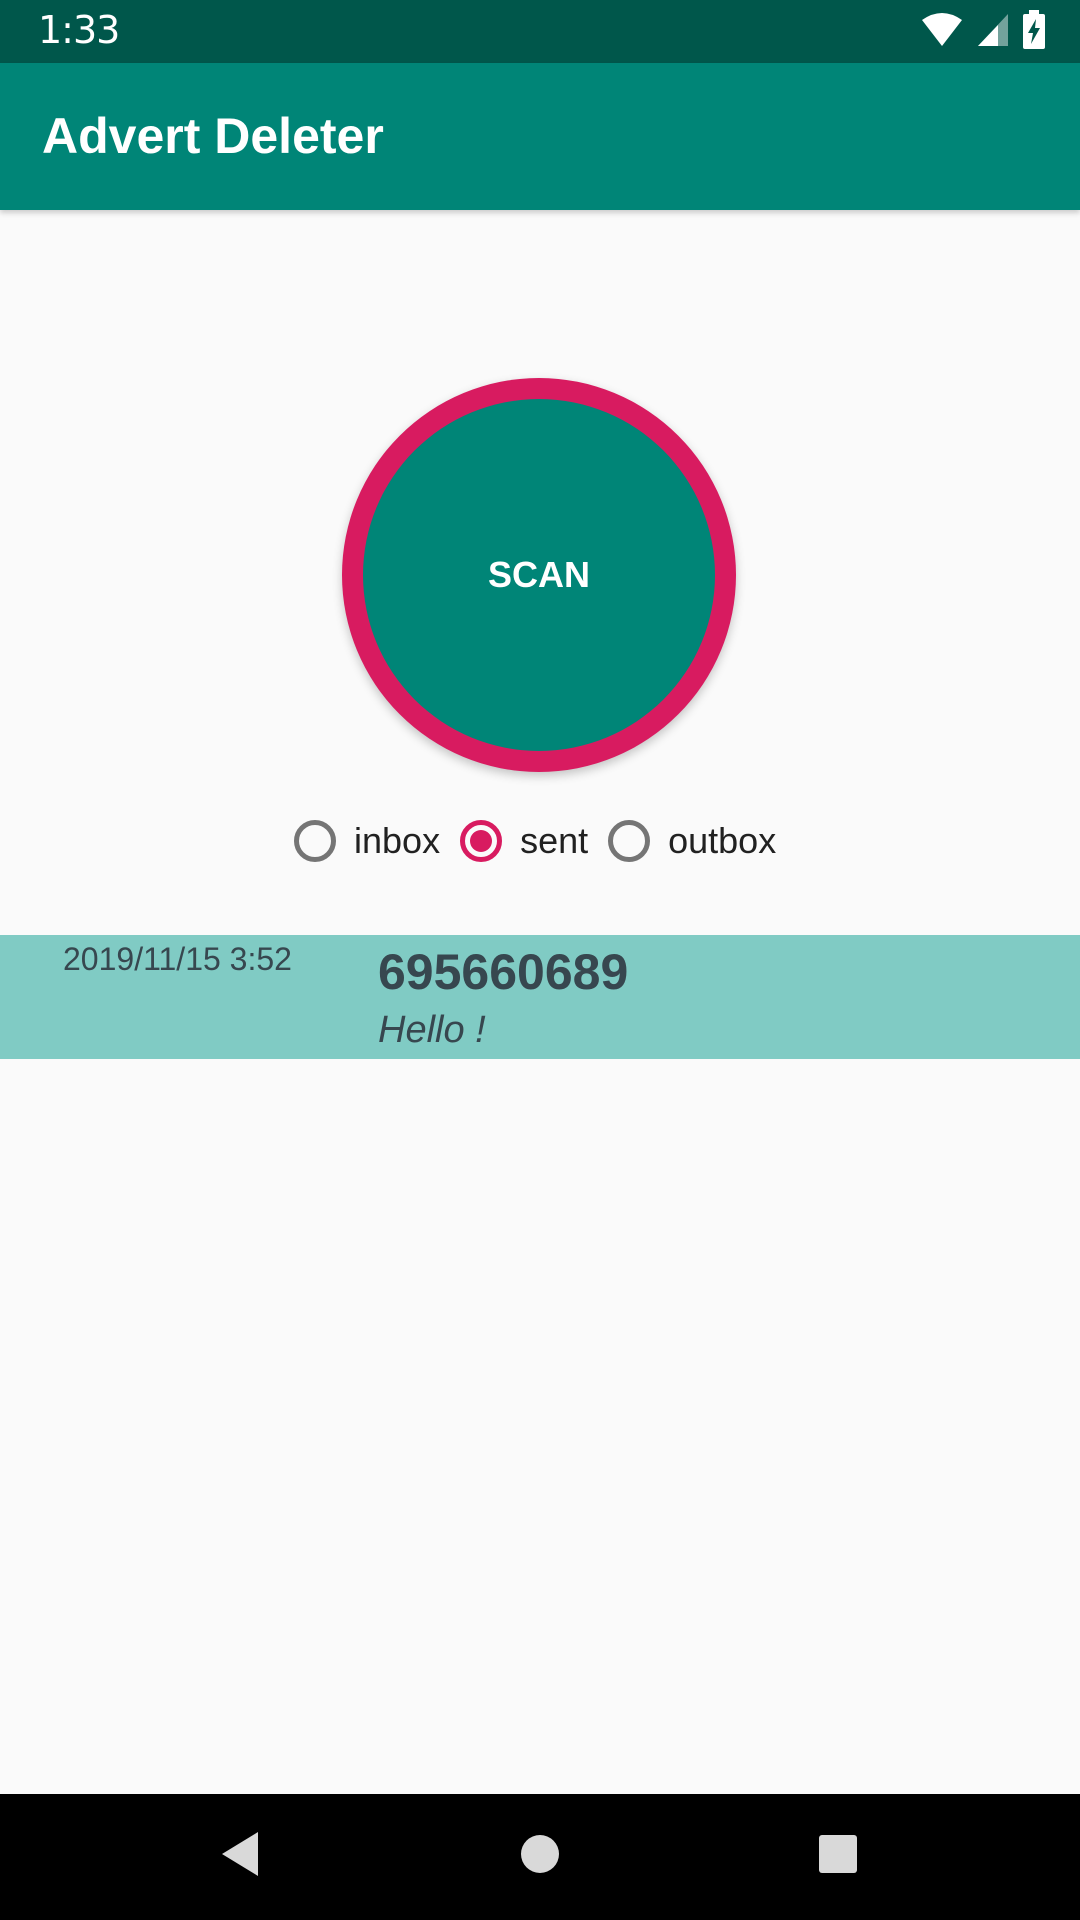 The height and width of the screenshot is (1920, 1080). Describe the element at coordinates (540, 31) in the screenshot. I see `status-bar: 1:33` at that location.